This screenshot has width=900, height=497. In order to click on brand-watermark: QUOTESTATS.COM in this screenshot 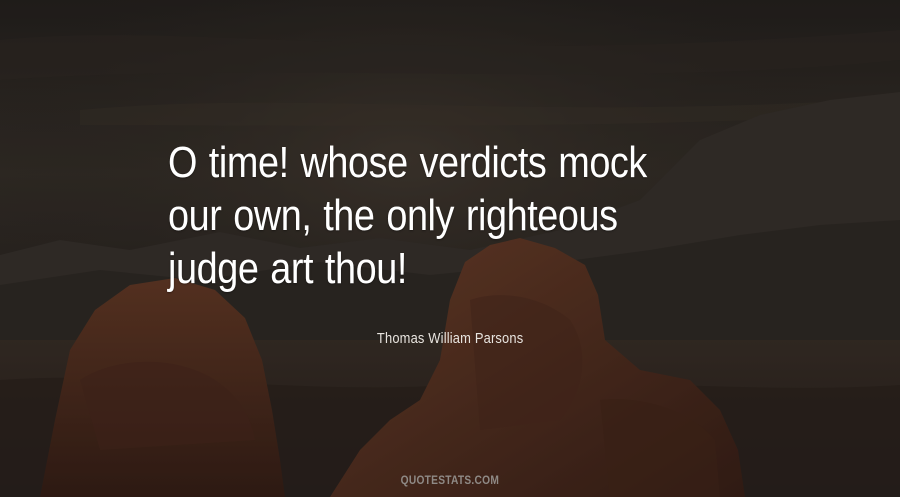, I will do `click(450, 480)`.